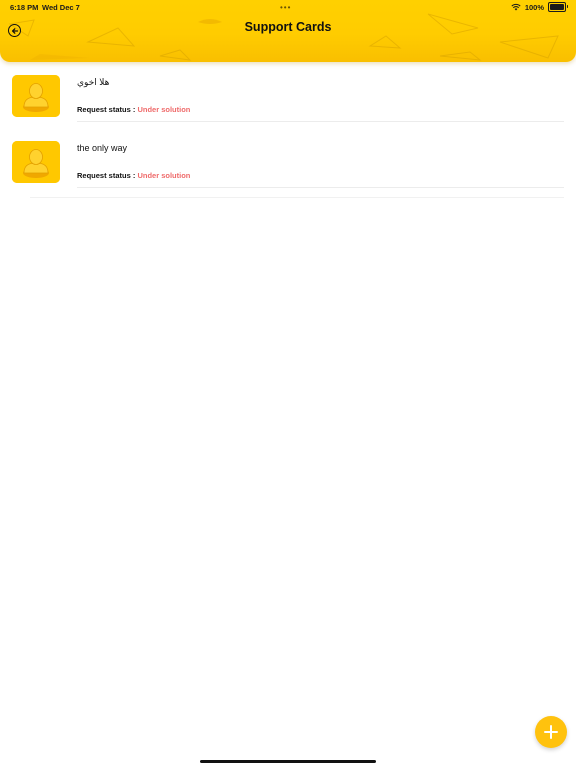  I want to click on status-bar: 6:18 PM Wed Dec 7 ••• 100%, so click(288, 7).